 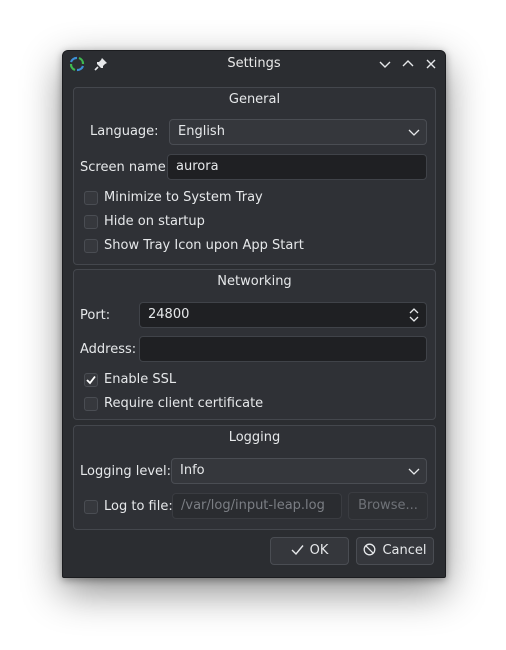 I want to click on log-to-file-label: Log to file:, so click(x=138, y=506).